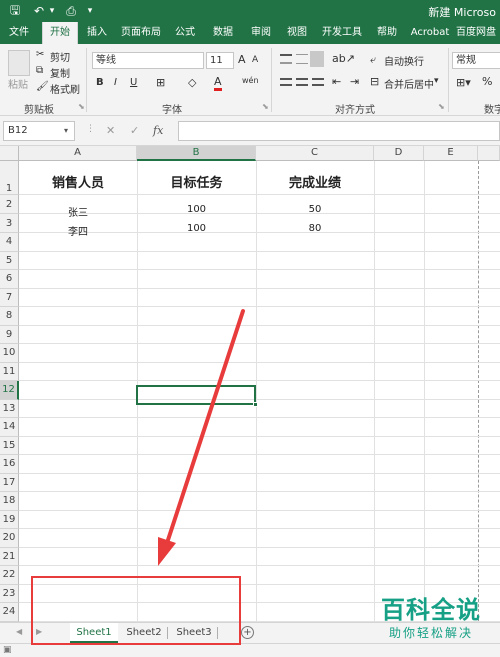 The height and width of the screenshot is (657, 500). I want to click on scroll-left-icon: ◀, so click(19, 631).